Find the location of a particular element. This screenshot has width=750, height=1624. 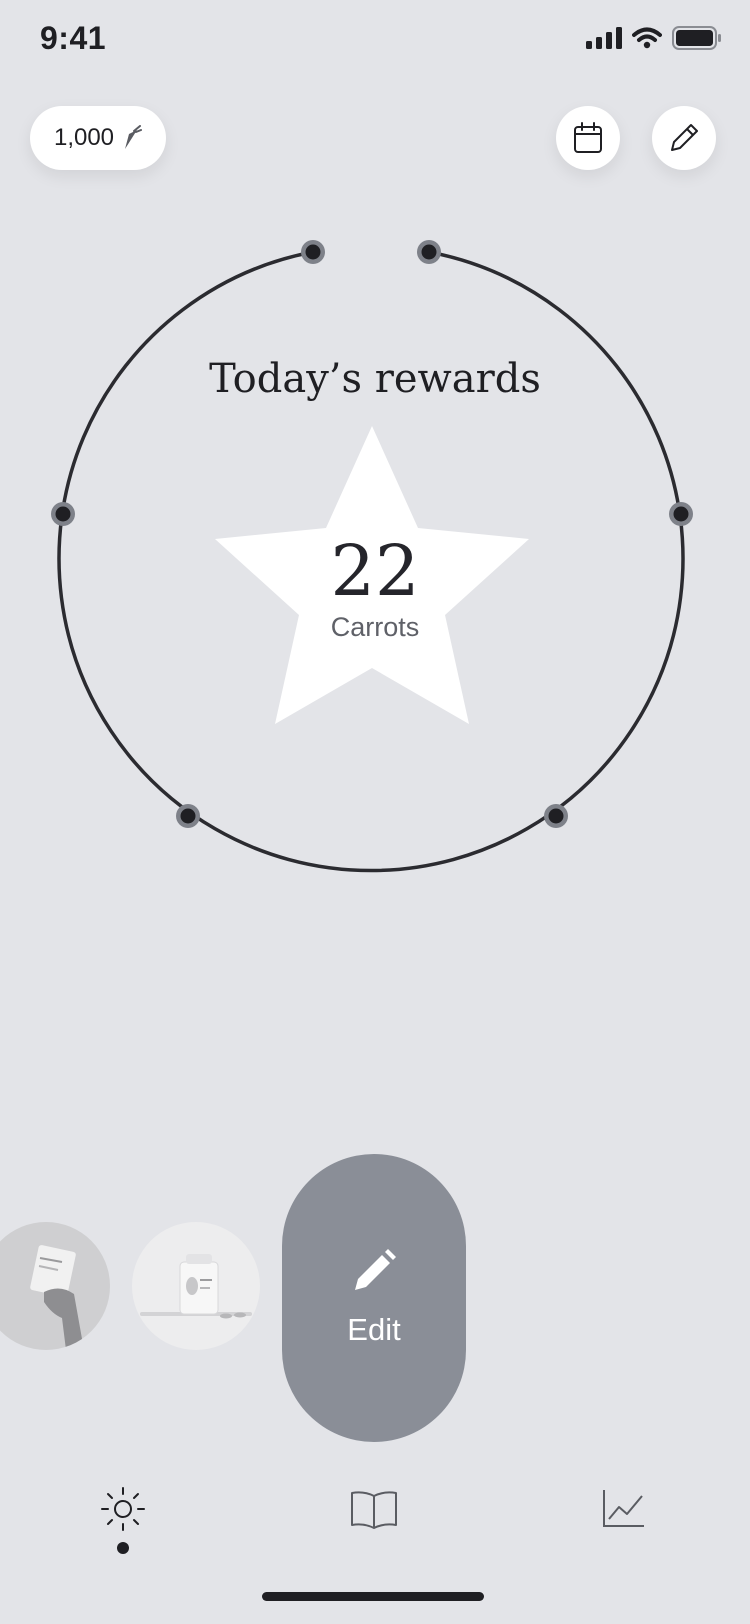

rewards-title: Today’s rewards is located at coordinates (375, 379).